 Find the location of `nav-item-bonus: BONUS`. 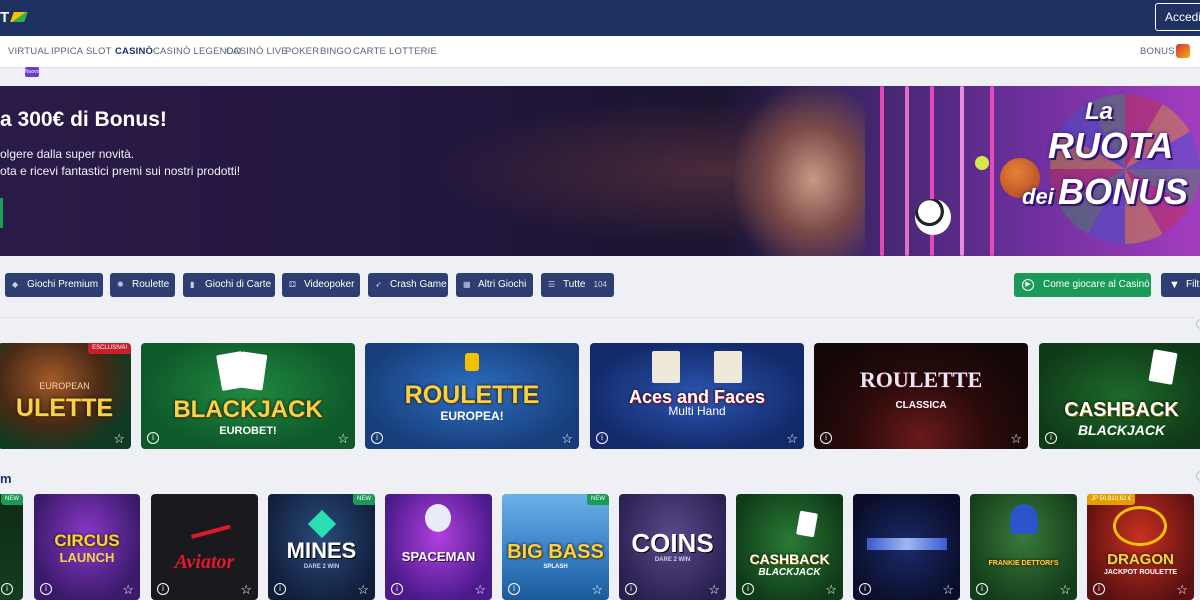

nav-item-bonus: BONUS is located at coordinates (1157, 51).